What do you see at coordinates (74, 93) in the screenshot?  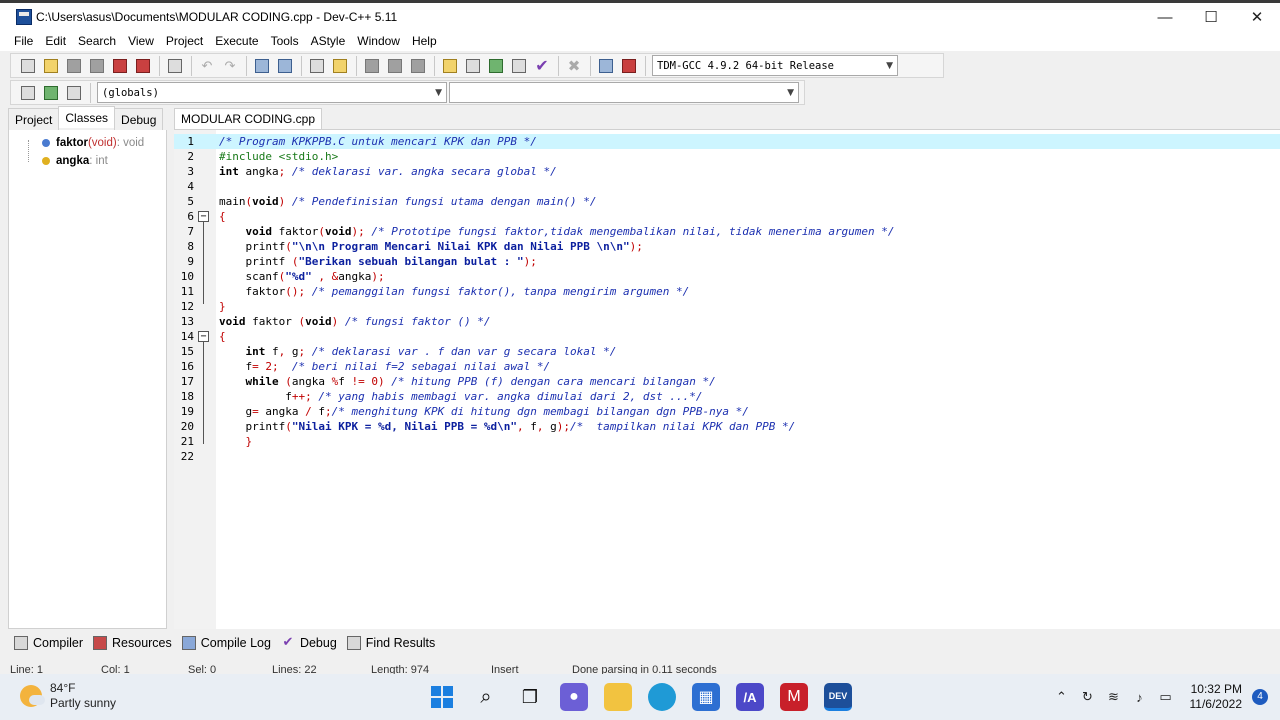 I see `goto-definition-button` at bounding box center [74, 93].